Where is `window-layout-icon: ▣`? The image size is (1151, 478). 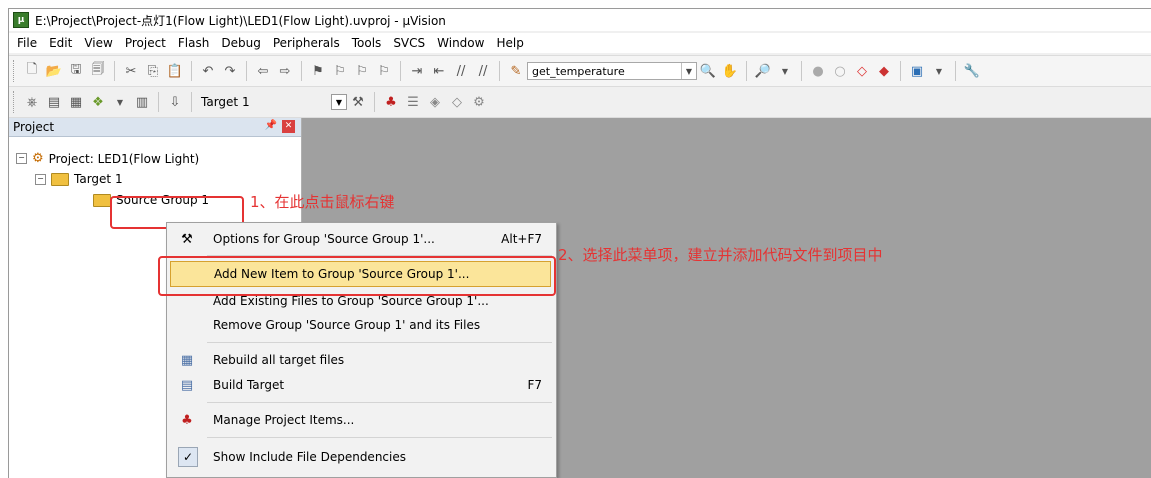
window-layout-icon: ▣ is located at coordinates (917, 71).